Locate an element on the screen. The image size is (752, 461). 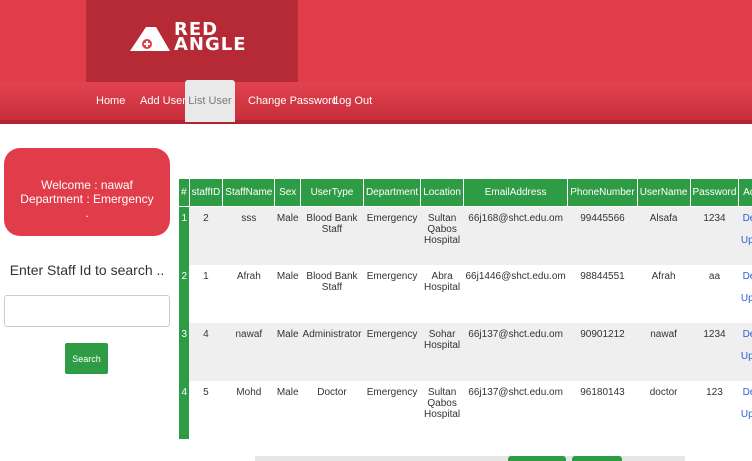
department-text: Department : Emergency is located at coordinates (87, 199).